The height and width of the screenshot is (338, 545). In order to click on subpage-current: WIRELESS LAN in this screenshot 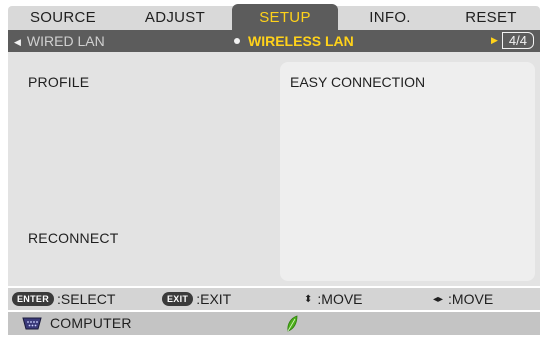, I will do `click(294, 41)`.